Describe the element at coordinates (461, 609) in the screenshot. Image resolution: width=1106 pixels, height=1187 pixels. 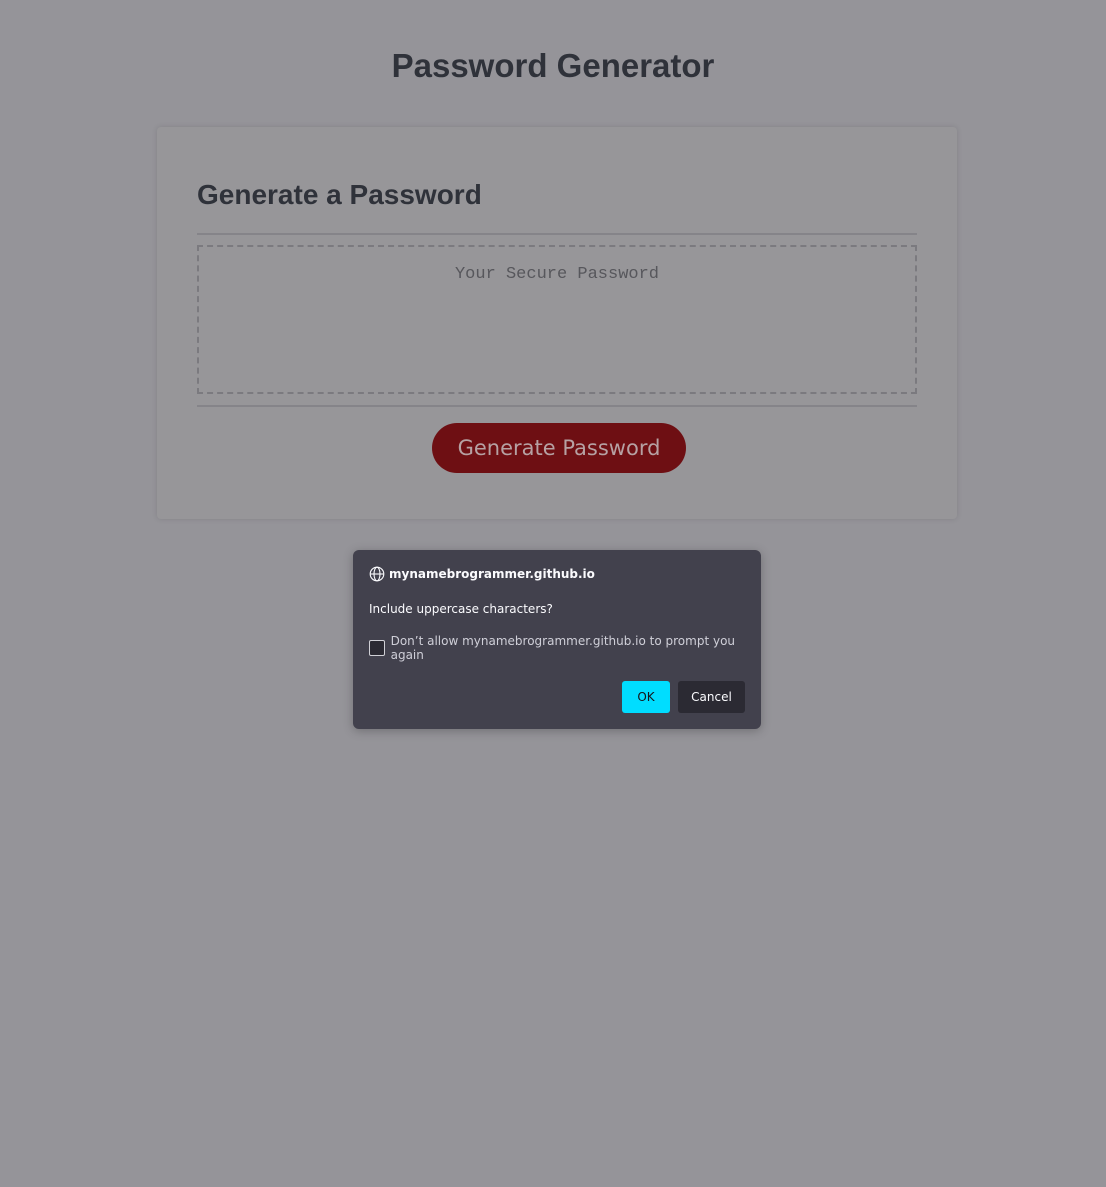
I see `dialog-message: Include uppercase characters?` at that location.